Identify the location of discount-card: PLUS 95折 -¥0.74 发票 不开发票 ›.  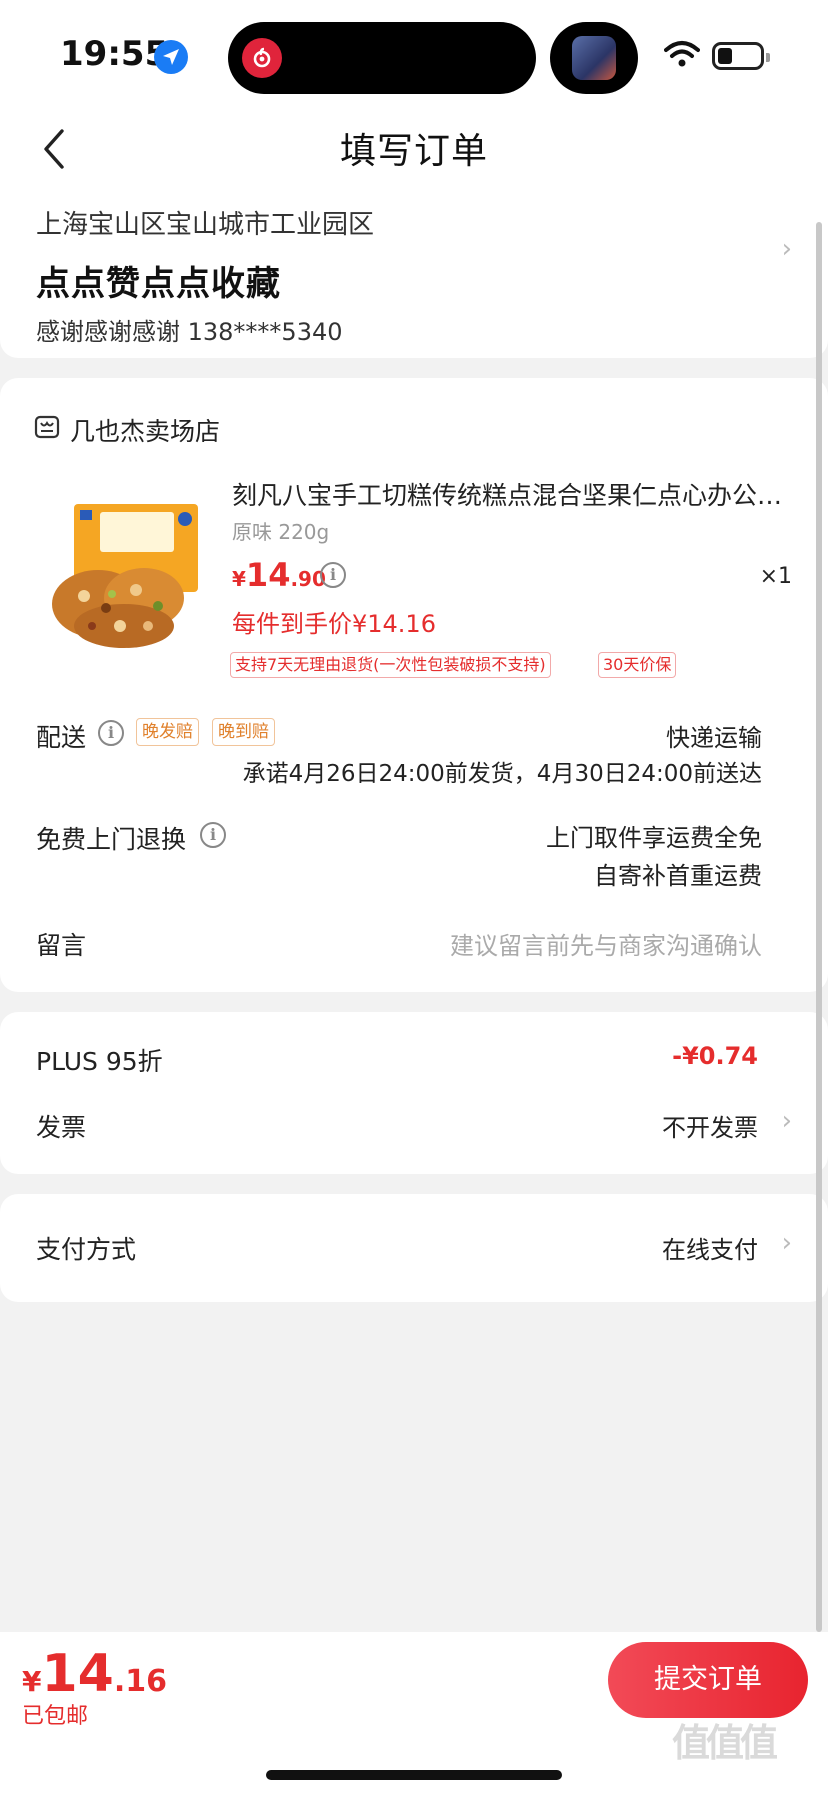
(414, 1093).